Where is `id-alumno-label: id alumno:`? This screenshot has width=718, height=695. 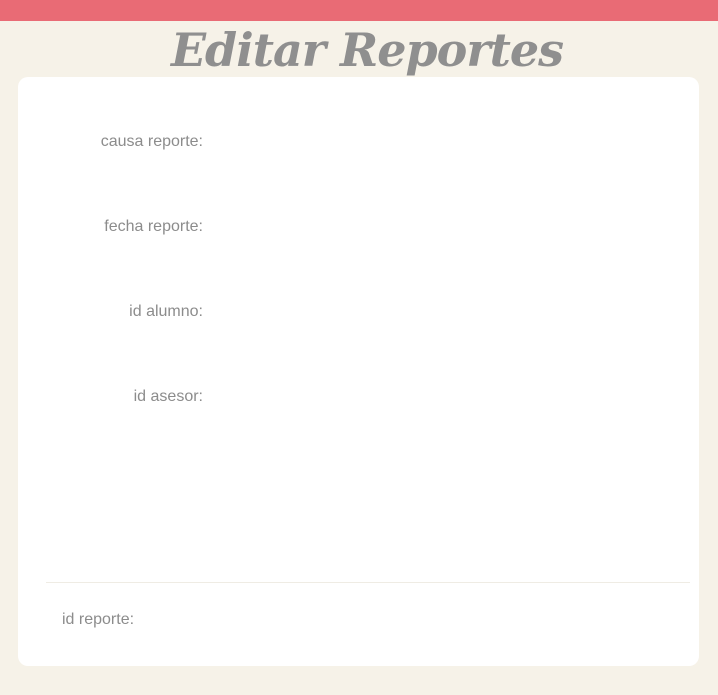 id-alumno-label: id alumno: is located at coordinates (166, 311).